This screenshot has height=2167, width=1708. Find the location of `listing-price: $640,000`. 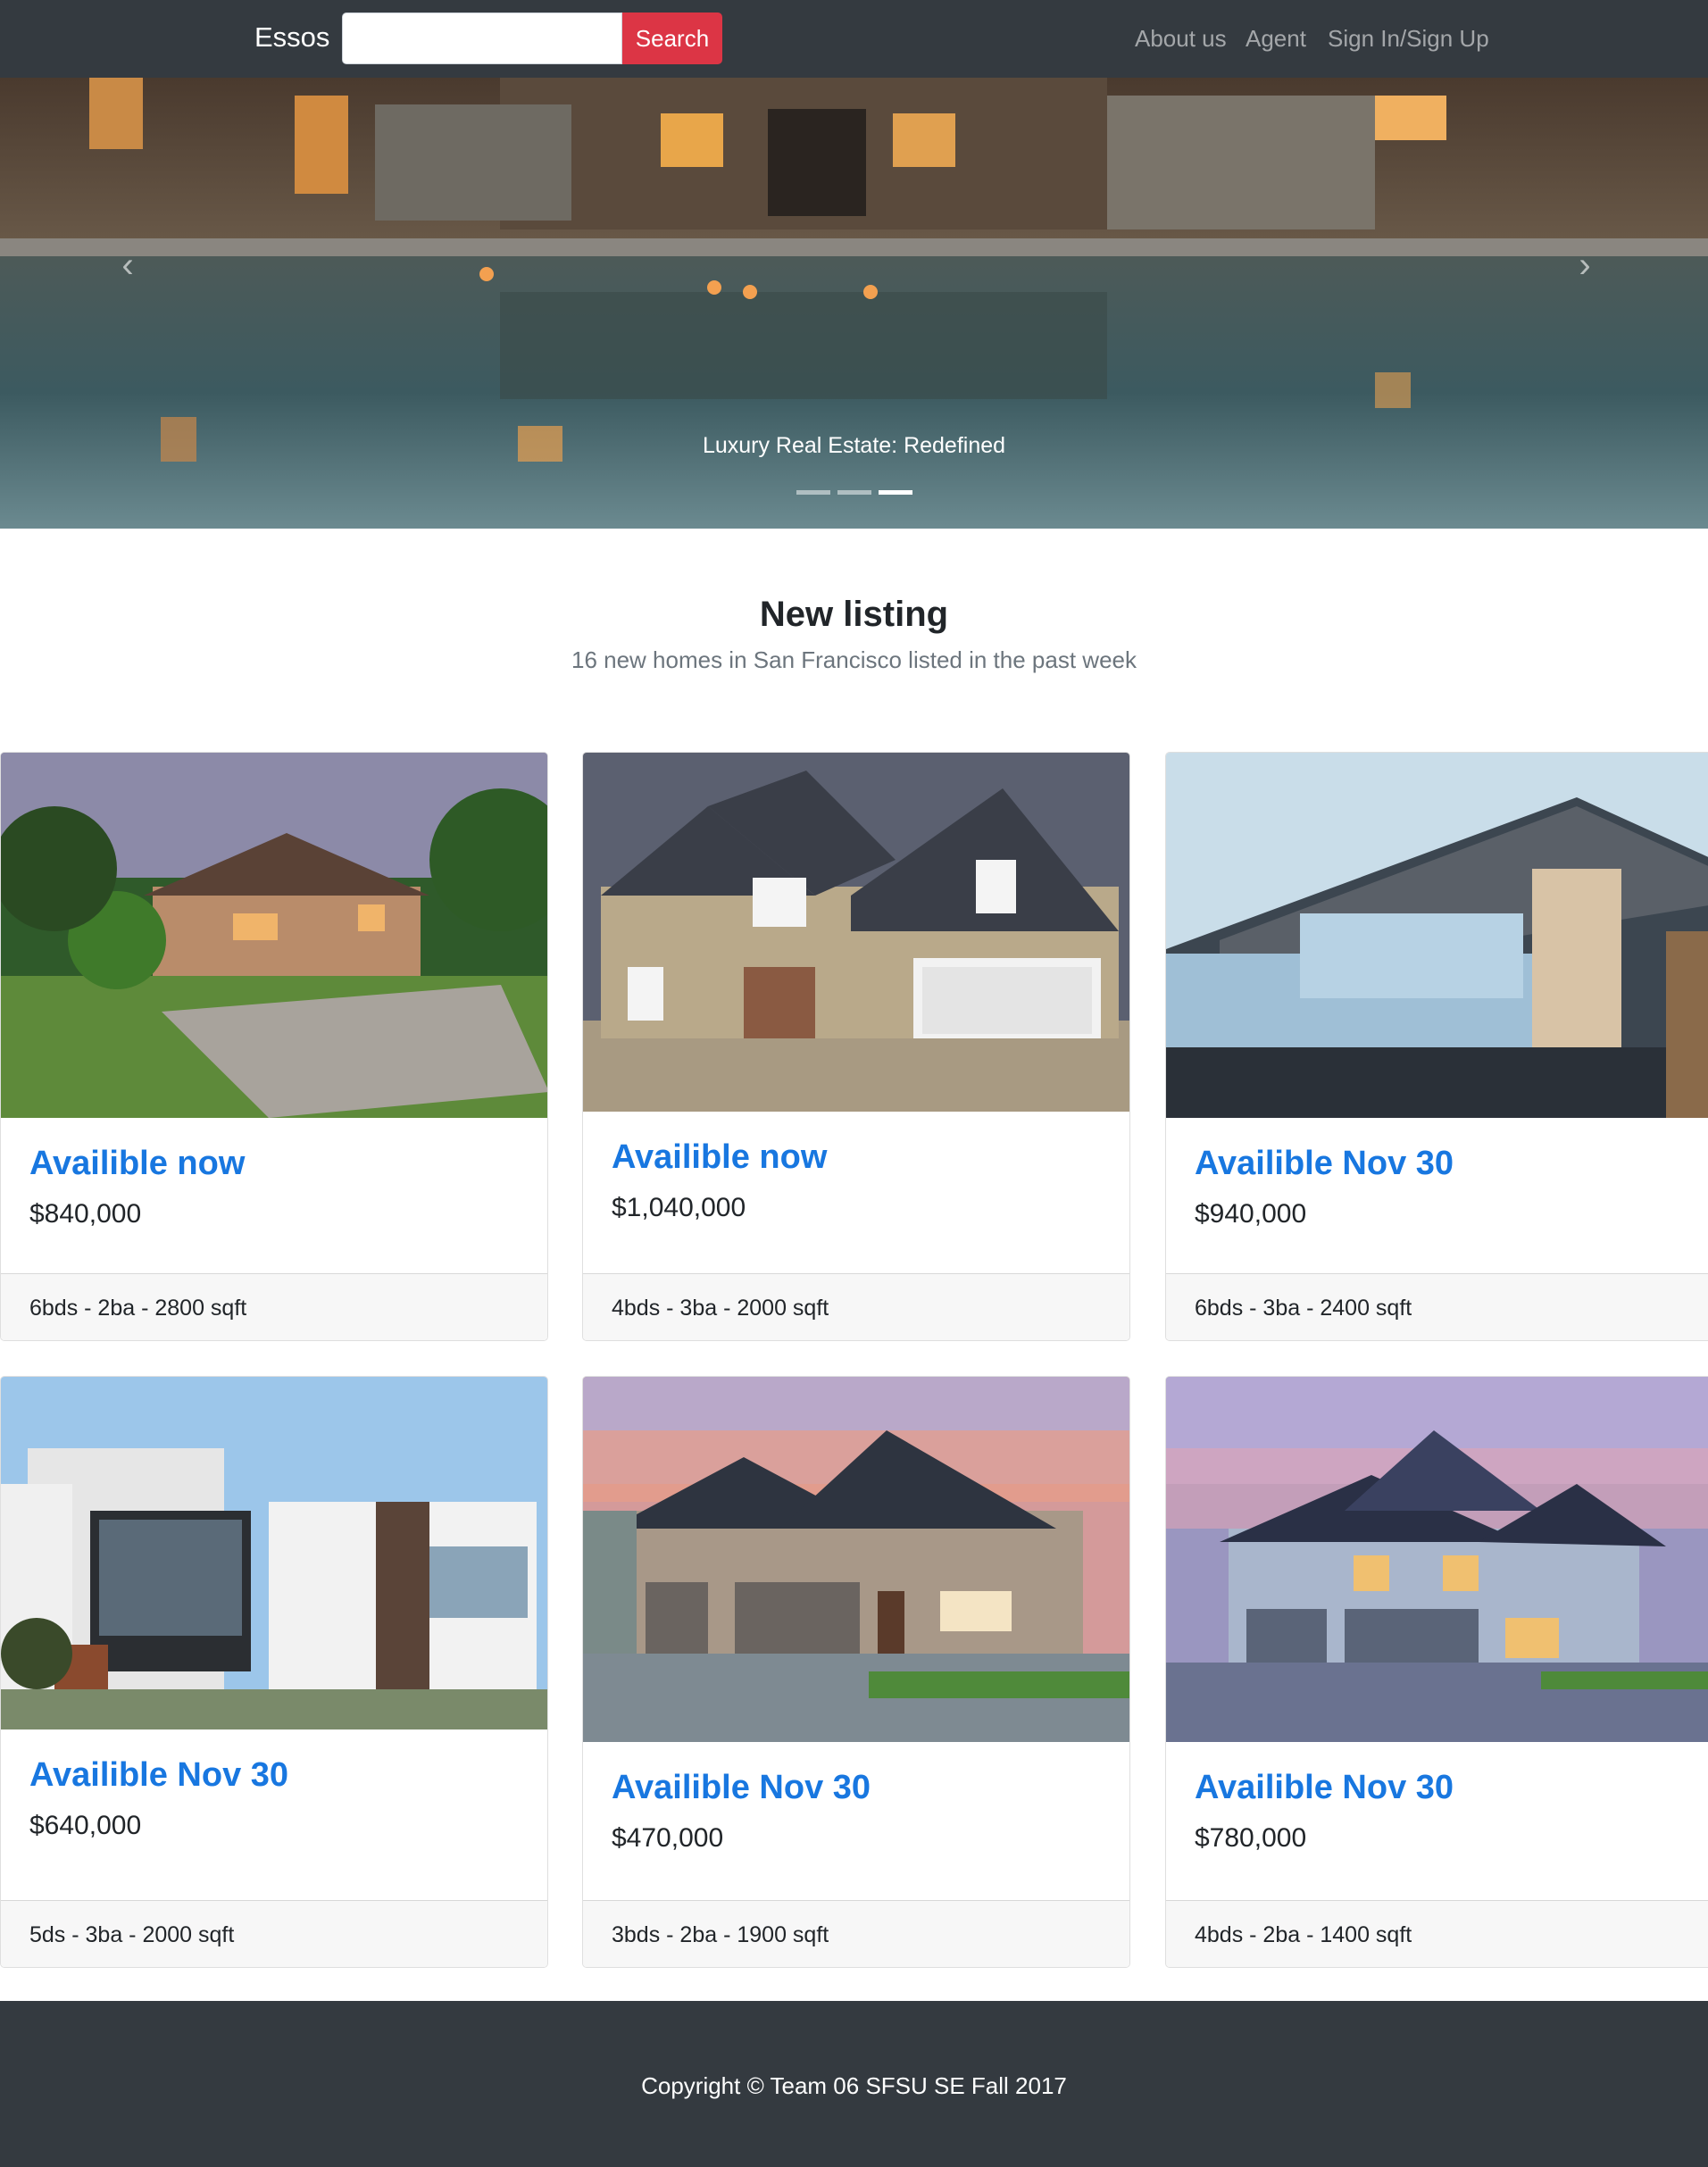

listing-price: $640,000 is located at coordinates (85, 1825).